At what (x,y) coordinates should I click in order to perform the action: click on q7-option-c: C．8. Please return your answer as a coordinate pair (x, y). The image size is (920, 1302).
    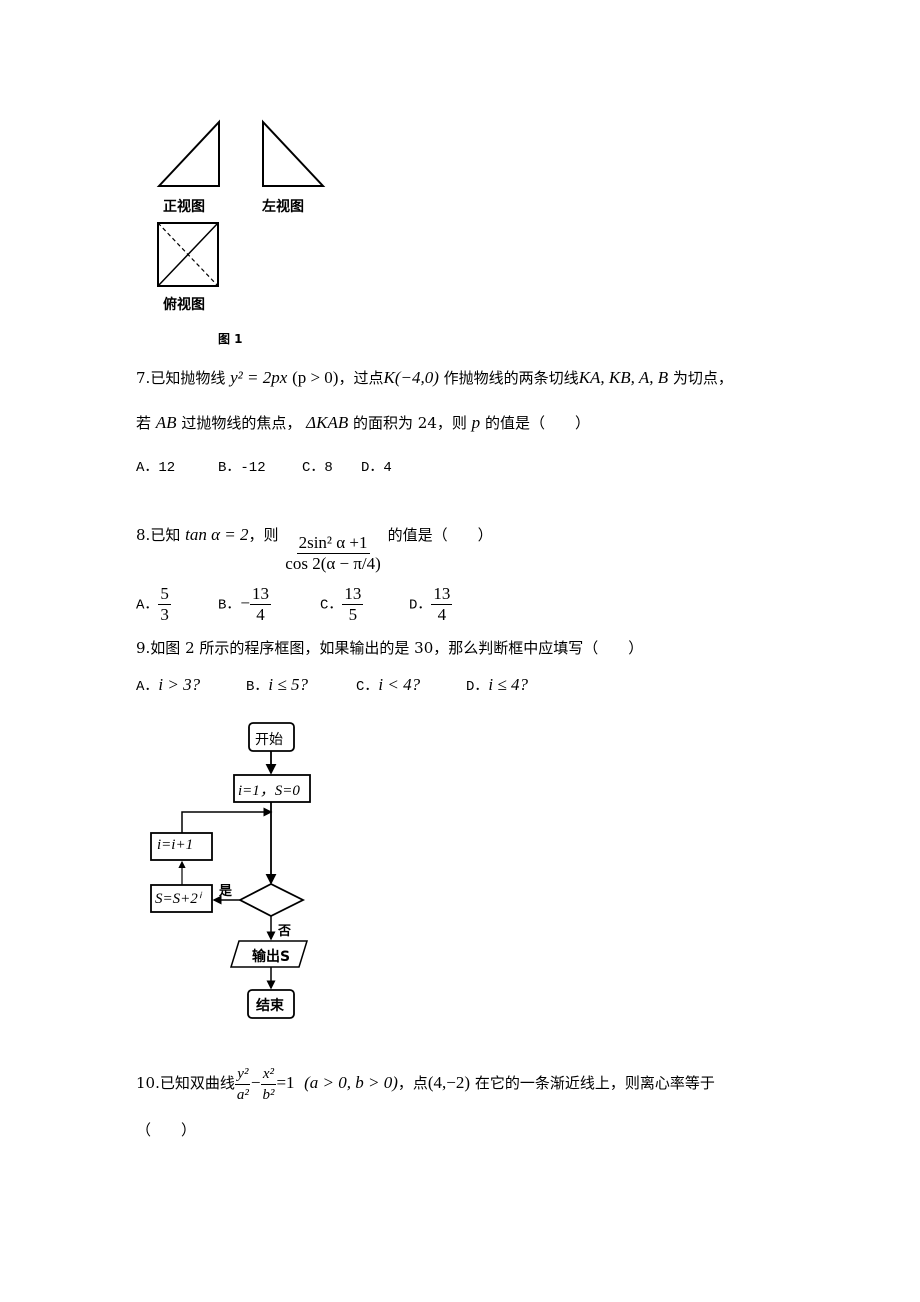
    Looking at the image, I should click on (331, 468).